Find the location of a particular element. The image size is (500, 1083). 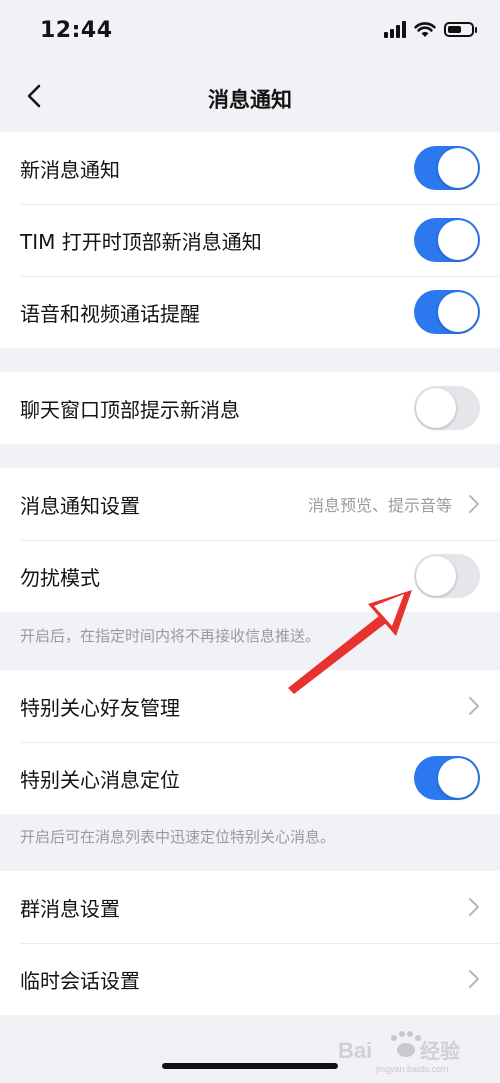

new-message-notification-toggle is located at coordinates (447, 168).